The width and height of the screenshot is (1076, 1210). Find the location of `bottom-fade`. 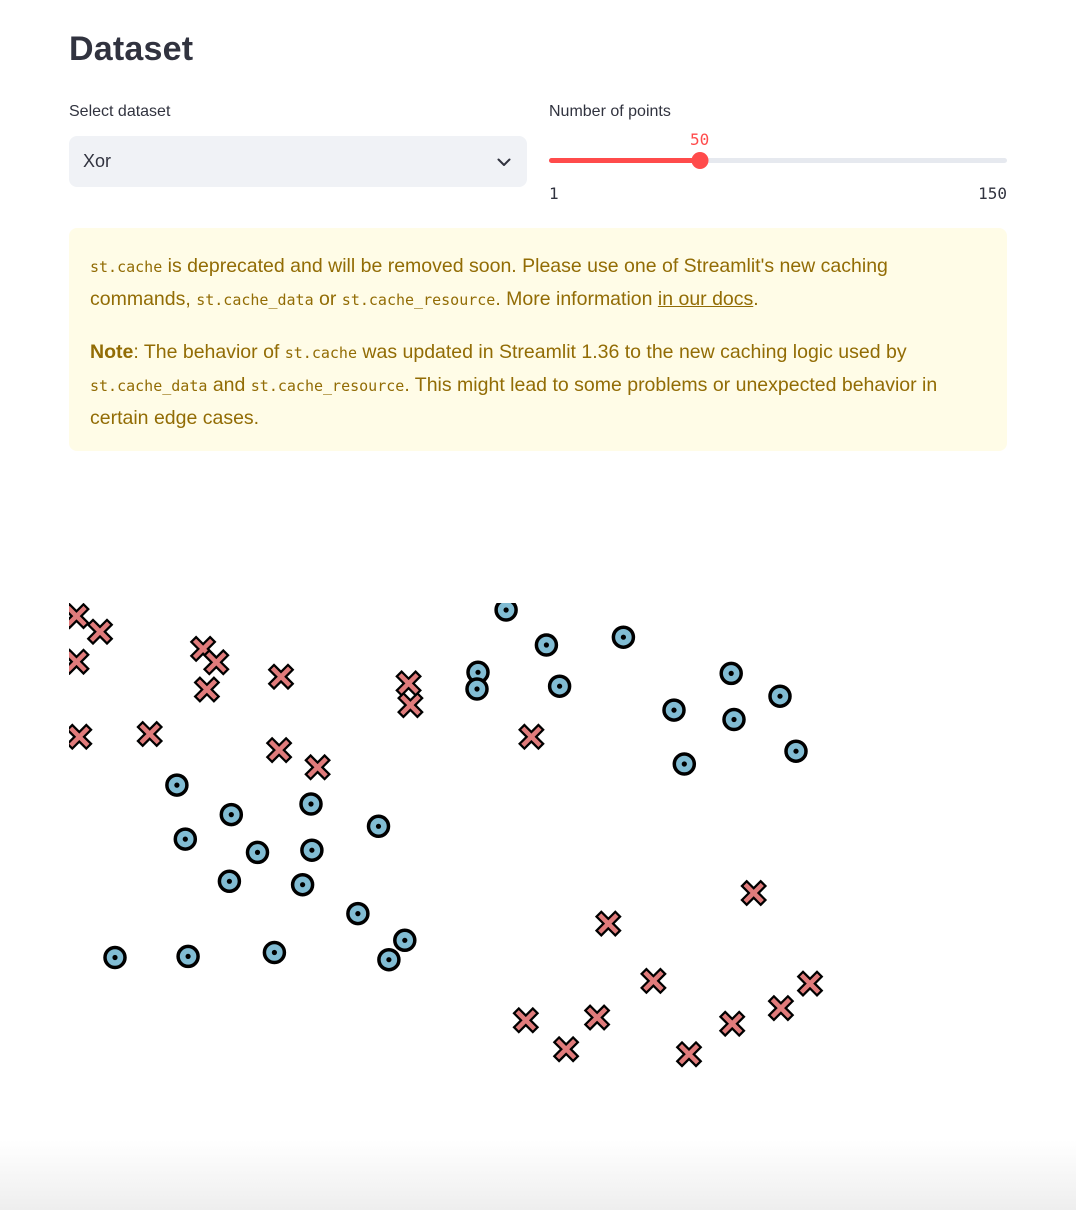

bottom-fade is located at coordinates (538, 1175).